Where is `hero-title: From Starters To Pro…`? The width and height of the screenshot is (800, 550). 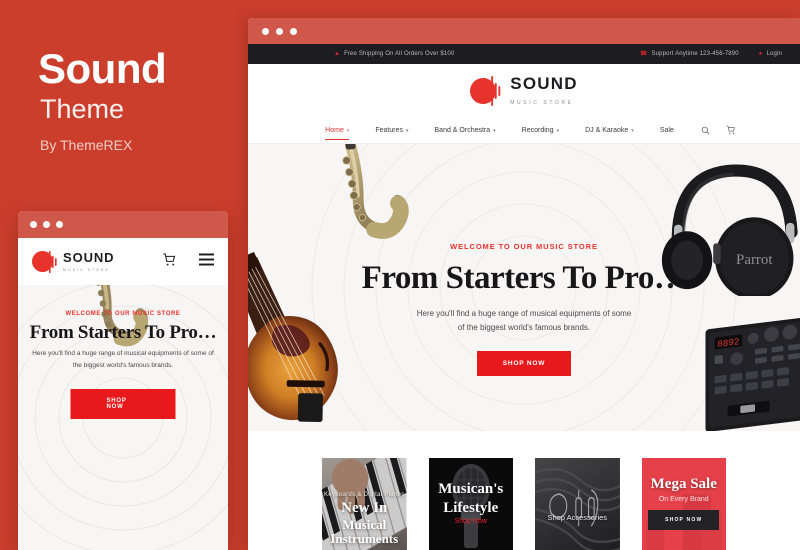
hero-title: From Starters To Pro… is located at coordinates (524, 278).